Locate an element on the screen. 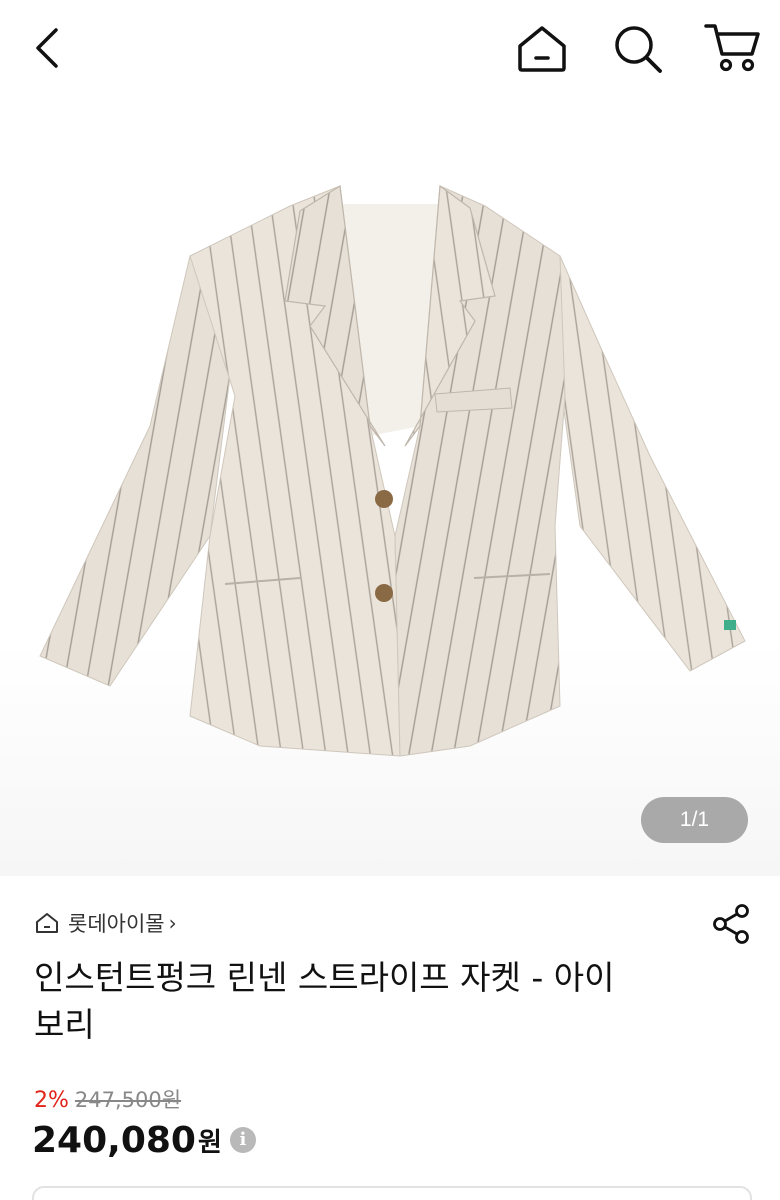  next-section-card is located at coordinates (392, 1193).